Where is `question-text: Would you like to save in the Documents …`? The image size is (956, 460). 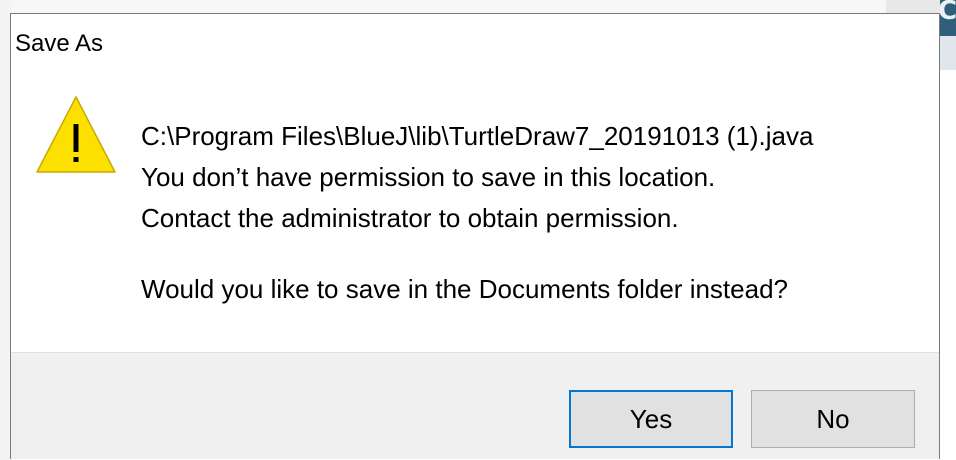 question-text: Would you like to save in the Documents … is located at coordinates (464, 289).